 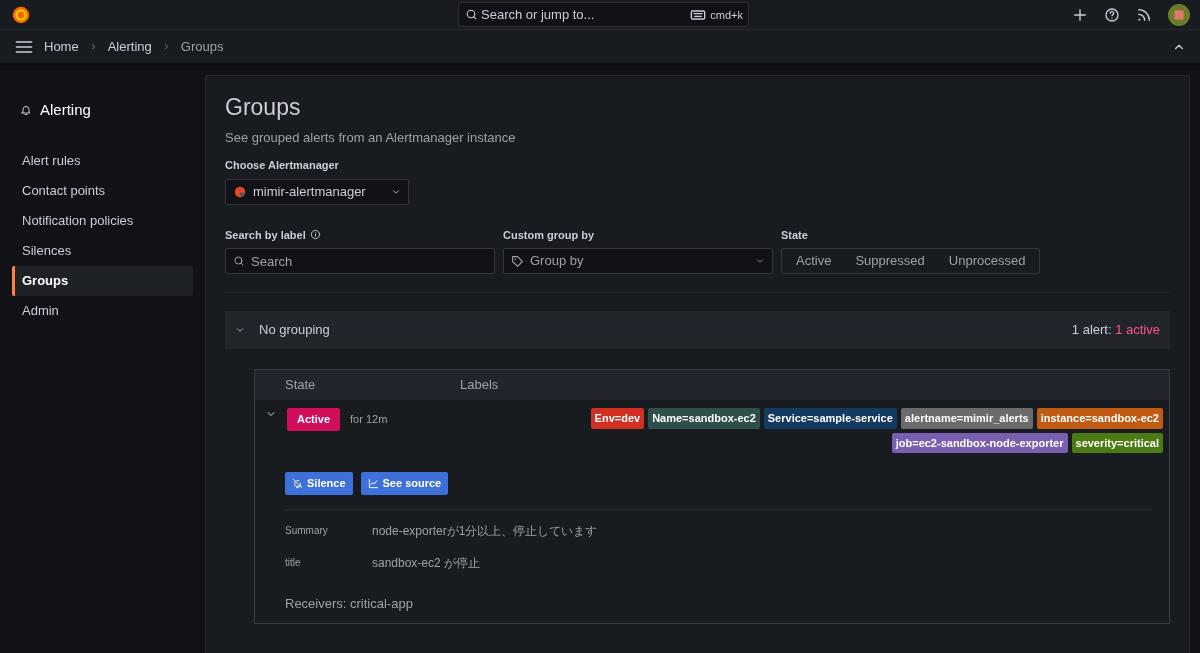 What do you see at coordinates (517, 261) in the screenshot?
I see `tag-icon` at bounding box center [517, 261].